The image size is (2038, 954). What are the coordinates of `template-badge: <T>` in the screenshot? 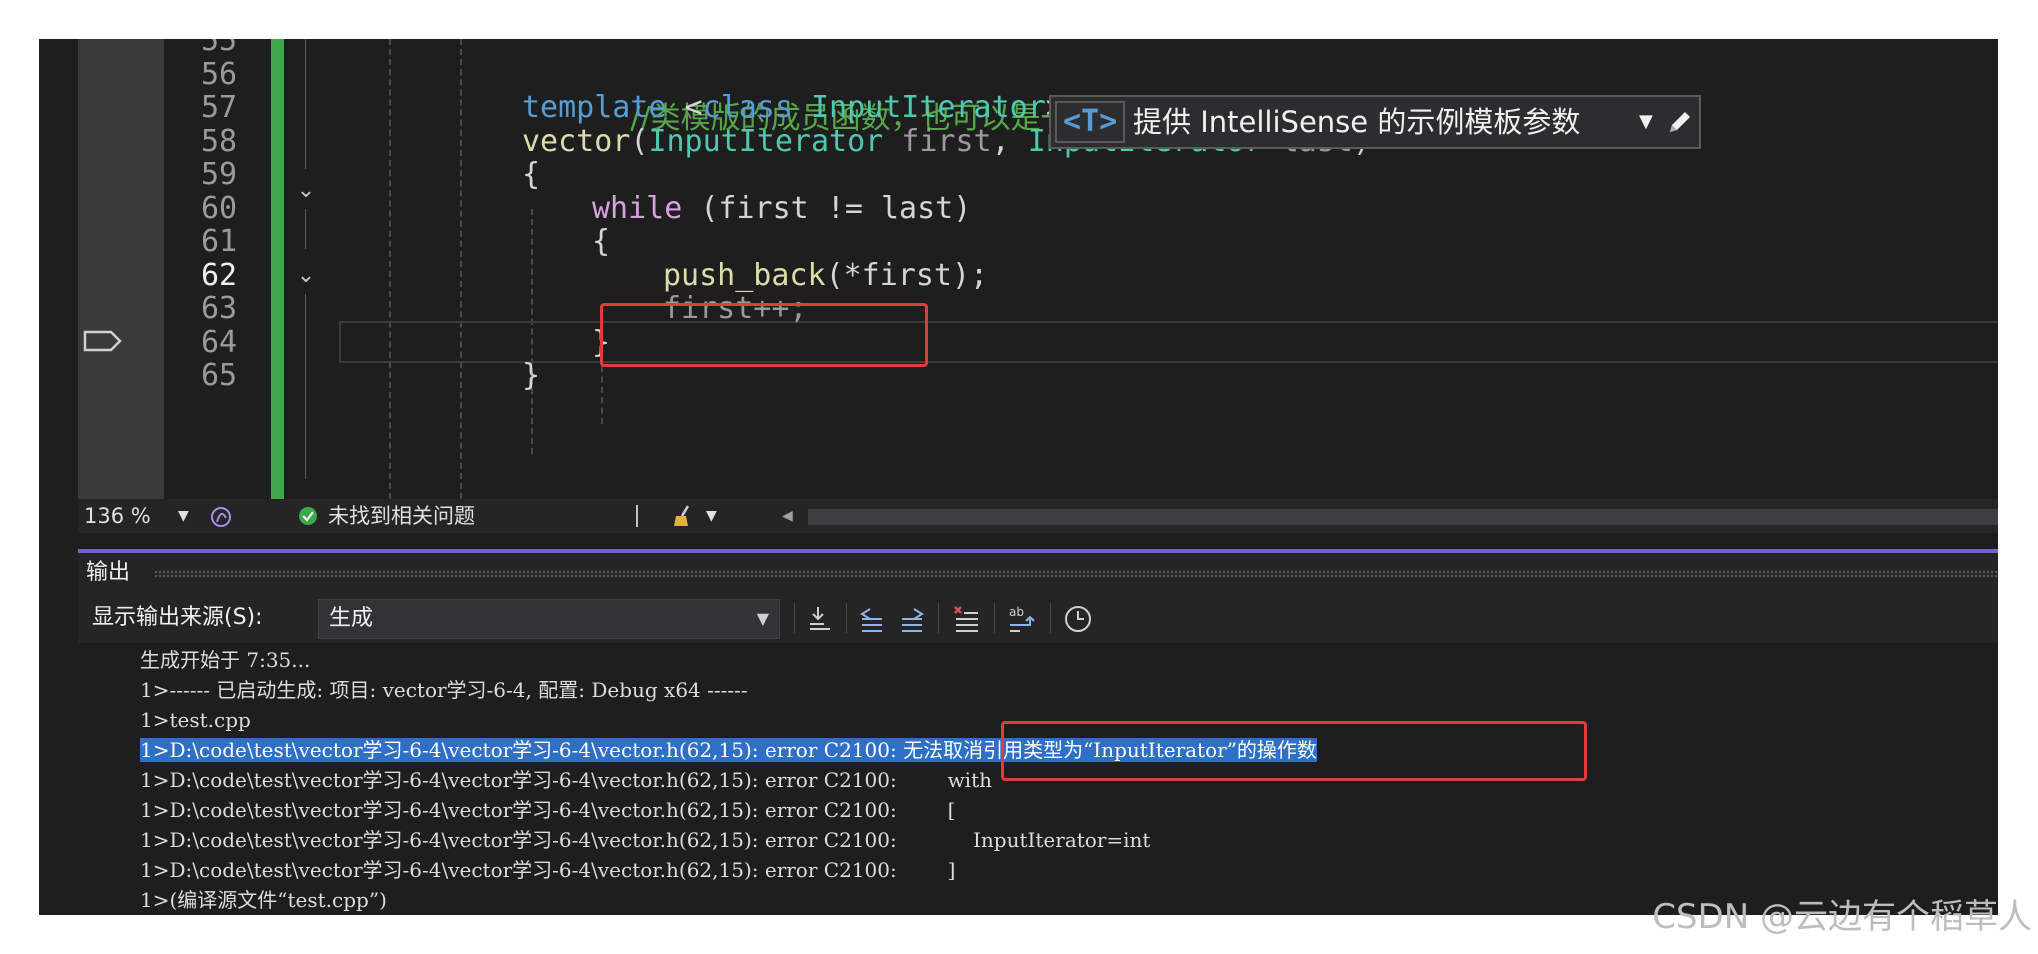 It's located at (1090, 122).